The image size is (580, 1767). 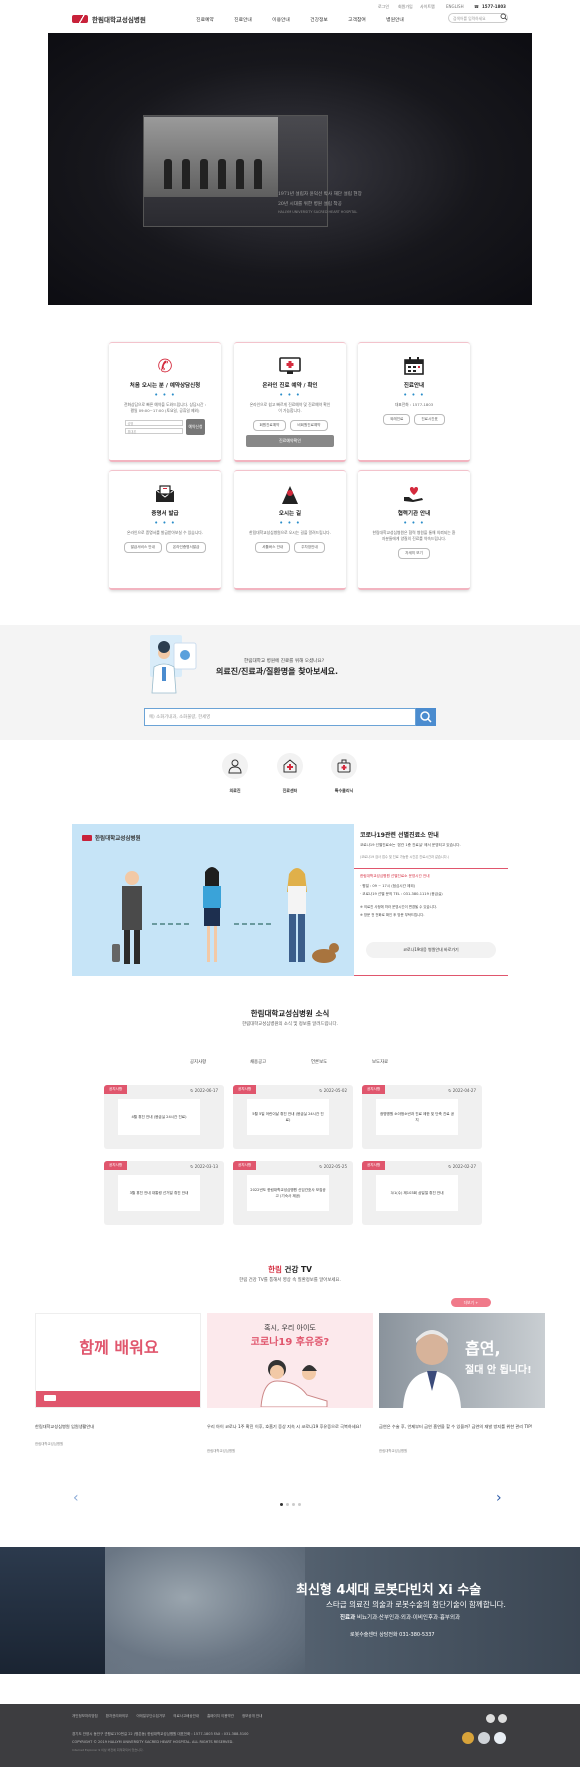 I want to click on nav-item: 진료안내, so click(x=243, y=19).